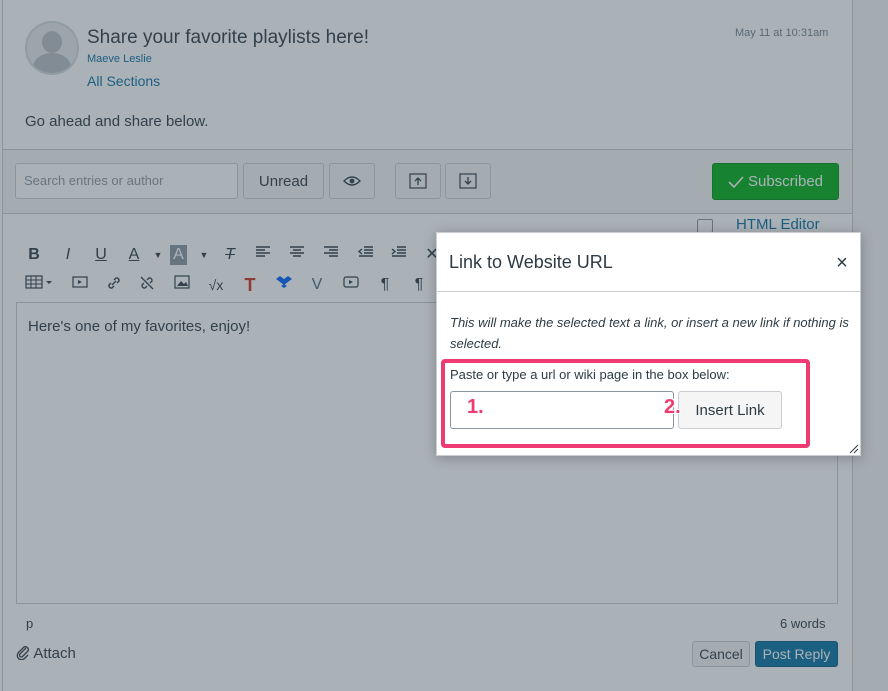 The width and height of the screenshot is (888, 691). Describe the element at coordinates (842, 263) in the screenshot. I see `close-icon: ×` at that location.